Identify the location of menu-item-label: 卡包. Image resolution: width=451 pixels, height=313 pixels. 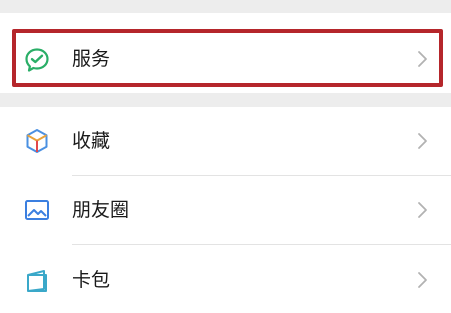
(91, 280).